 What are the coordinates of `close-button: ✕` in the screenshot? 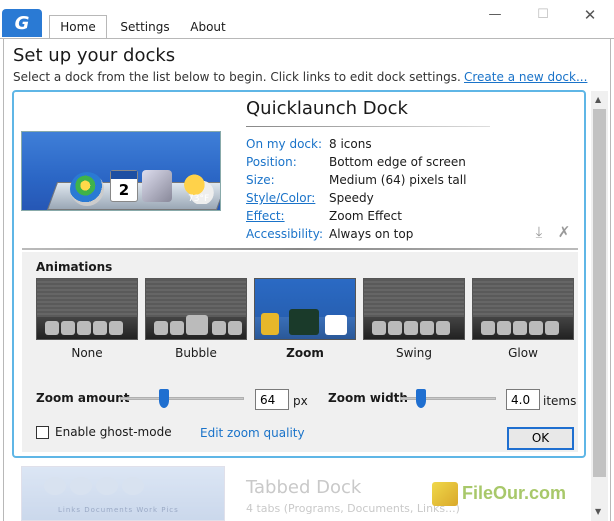 It's located at (590, 15).